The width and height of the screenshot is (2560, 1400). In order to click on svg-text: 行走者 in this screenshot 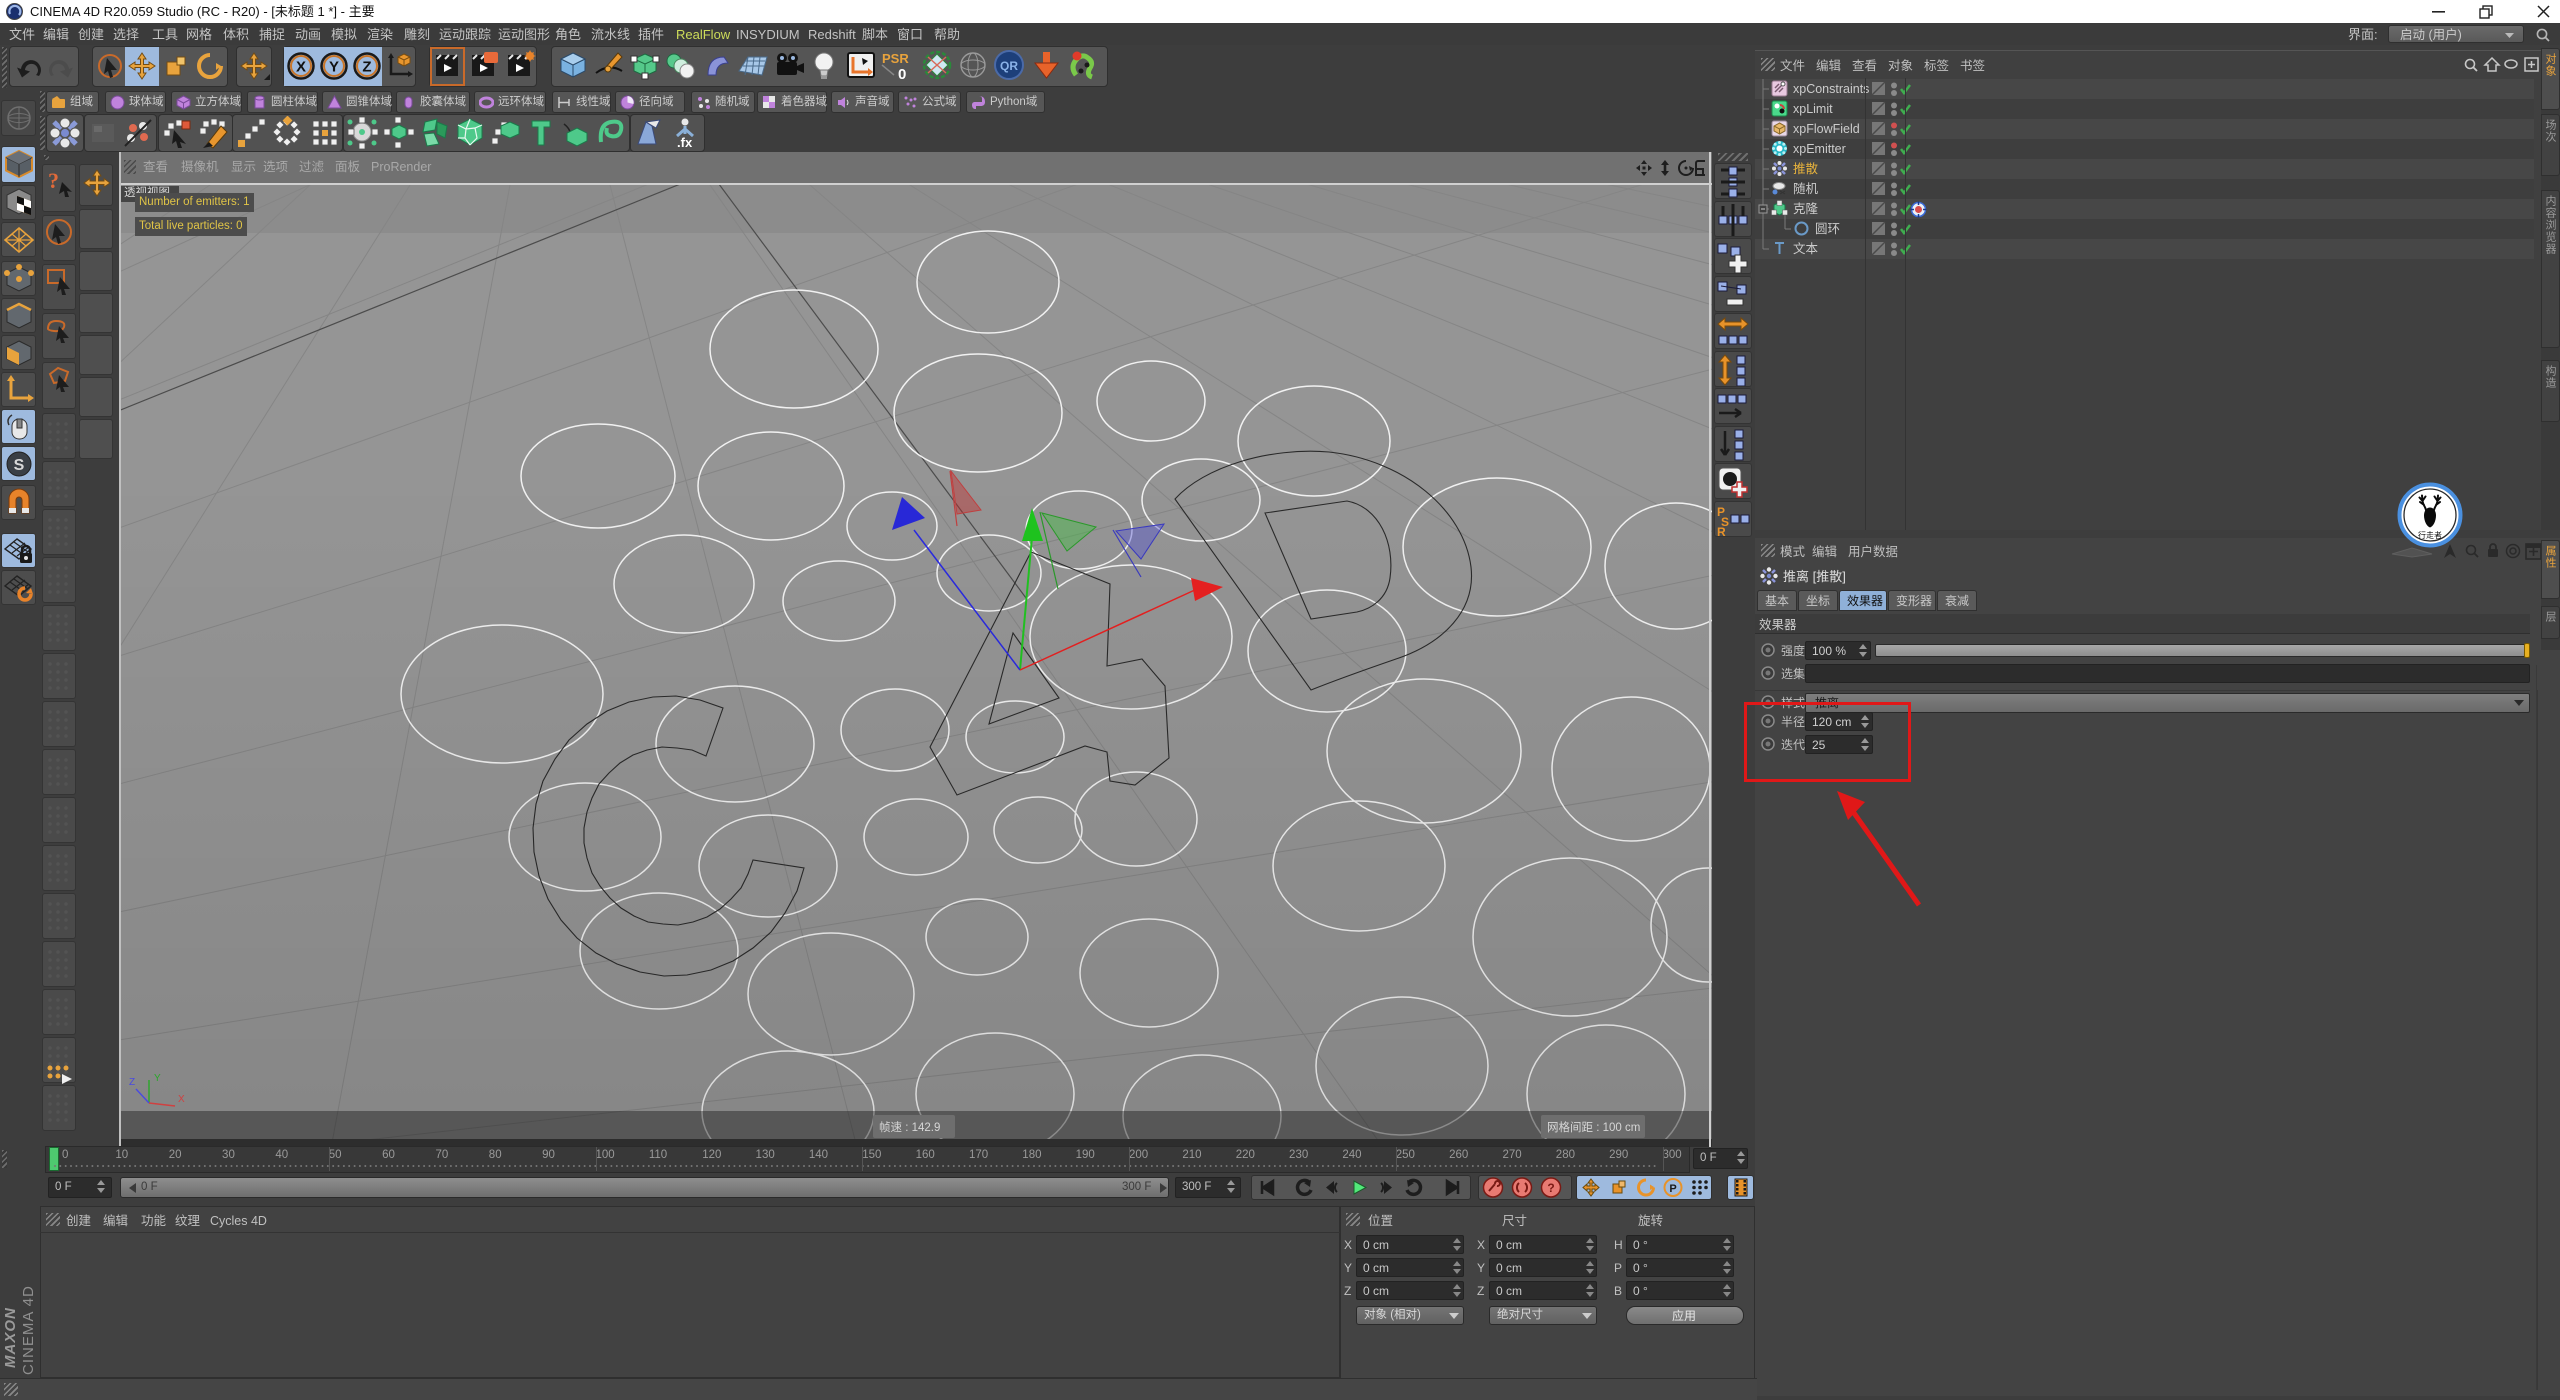, I will do `click(2430, 535)`.